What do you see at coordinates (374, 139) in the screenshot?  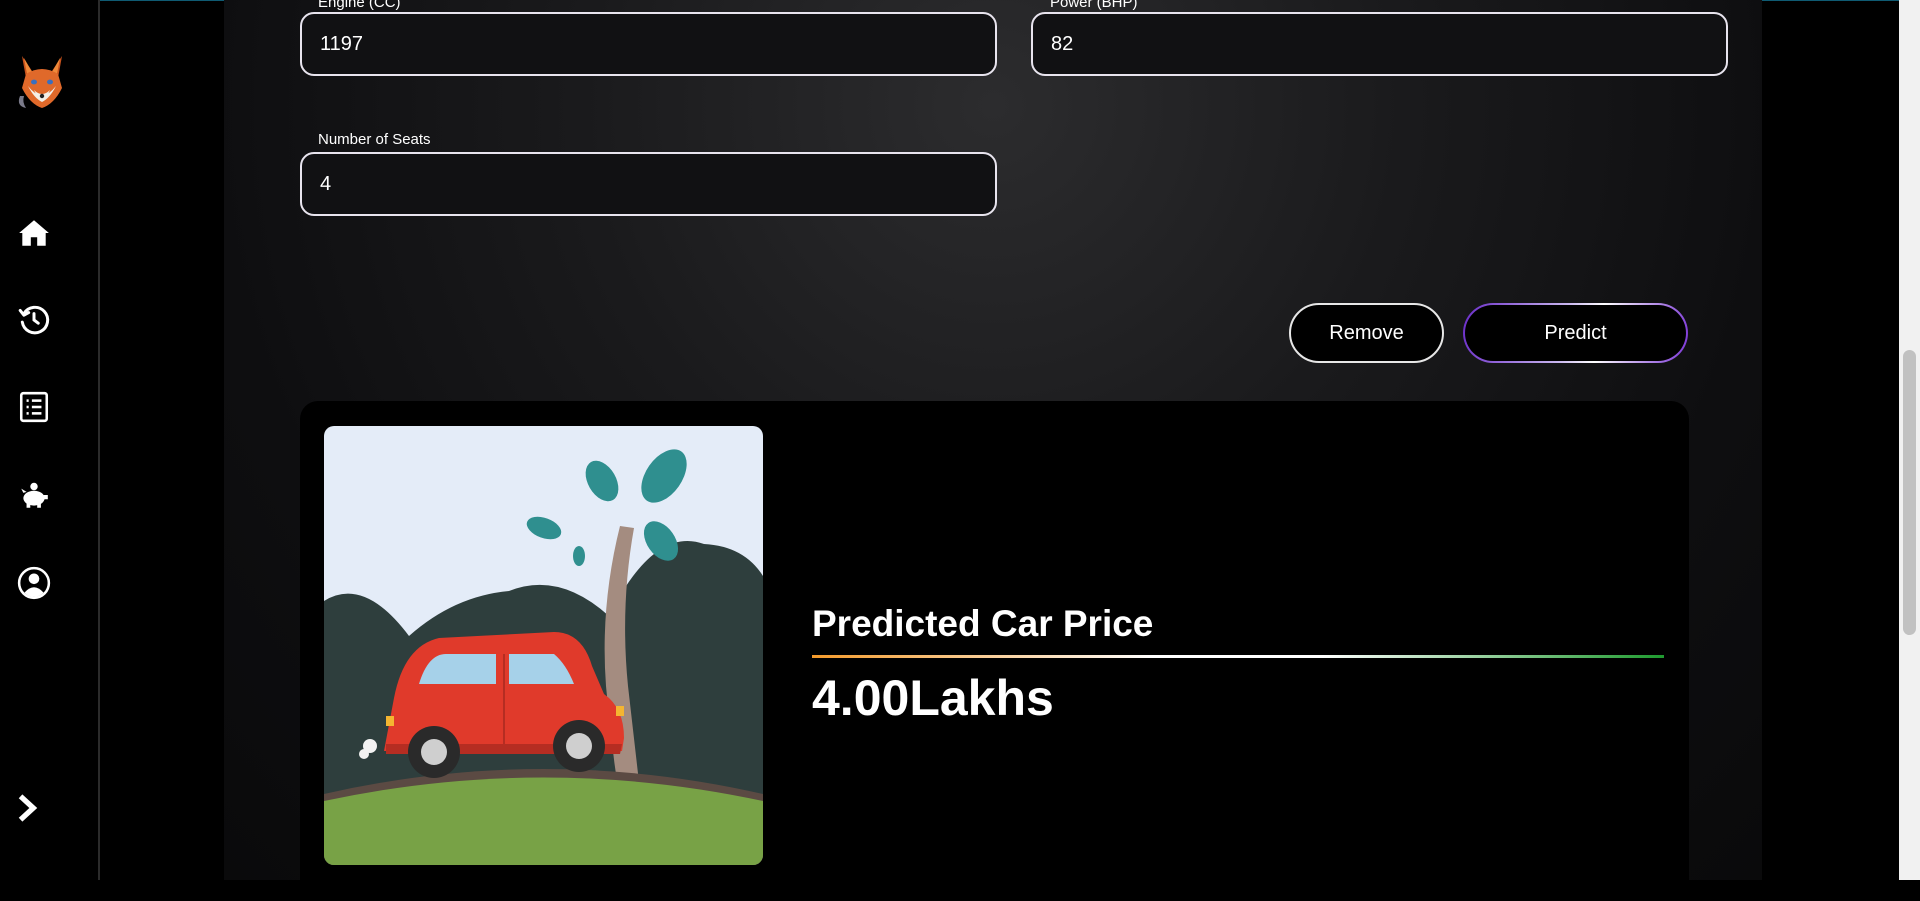 I see `seats-label: Number of Seats` at bounding box center [374, 139].